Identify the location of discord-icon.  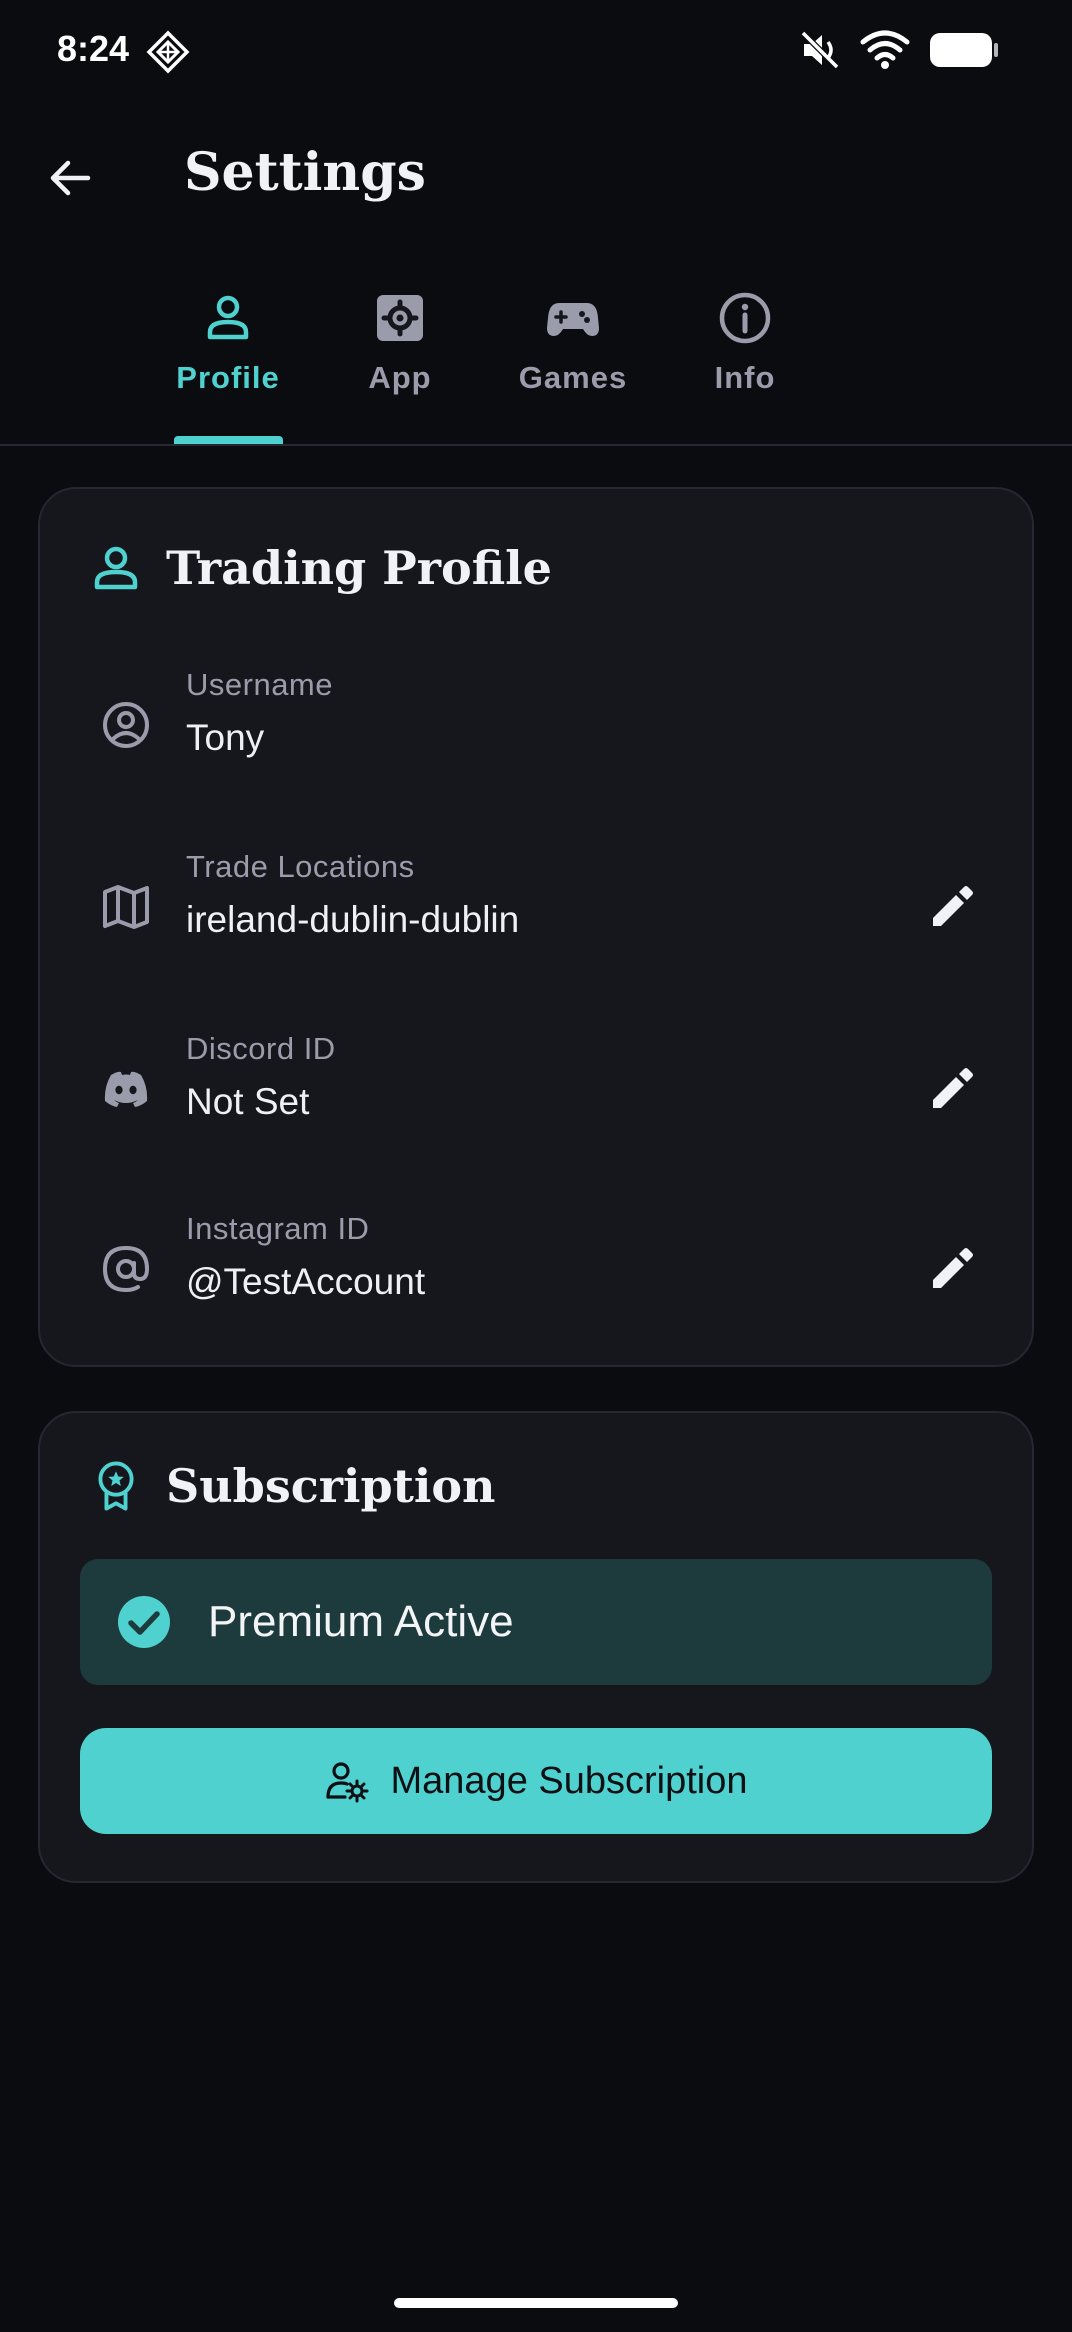
(126, 1089).